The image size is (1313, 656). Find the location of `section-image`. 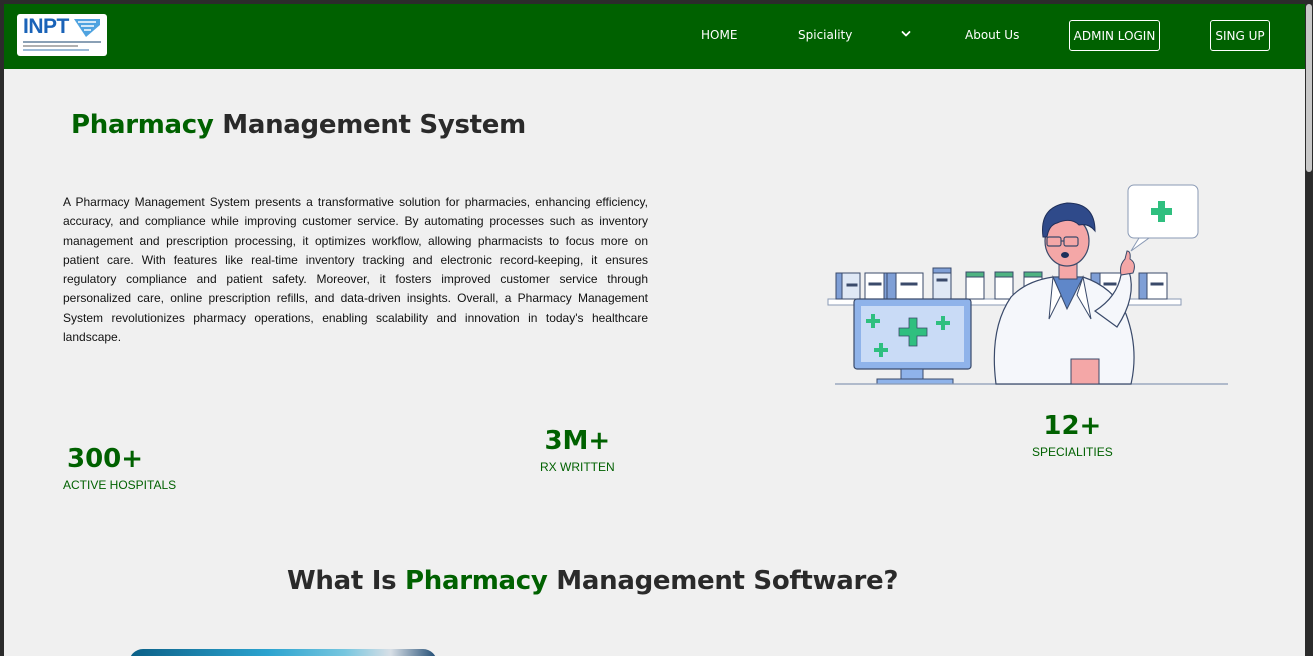

section-image is located at coordinates (283, 652).